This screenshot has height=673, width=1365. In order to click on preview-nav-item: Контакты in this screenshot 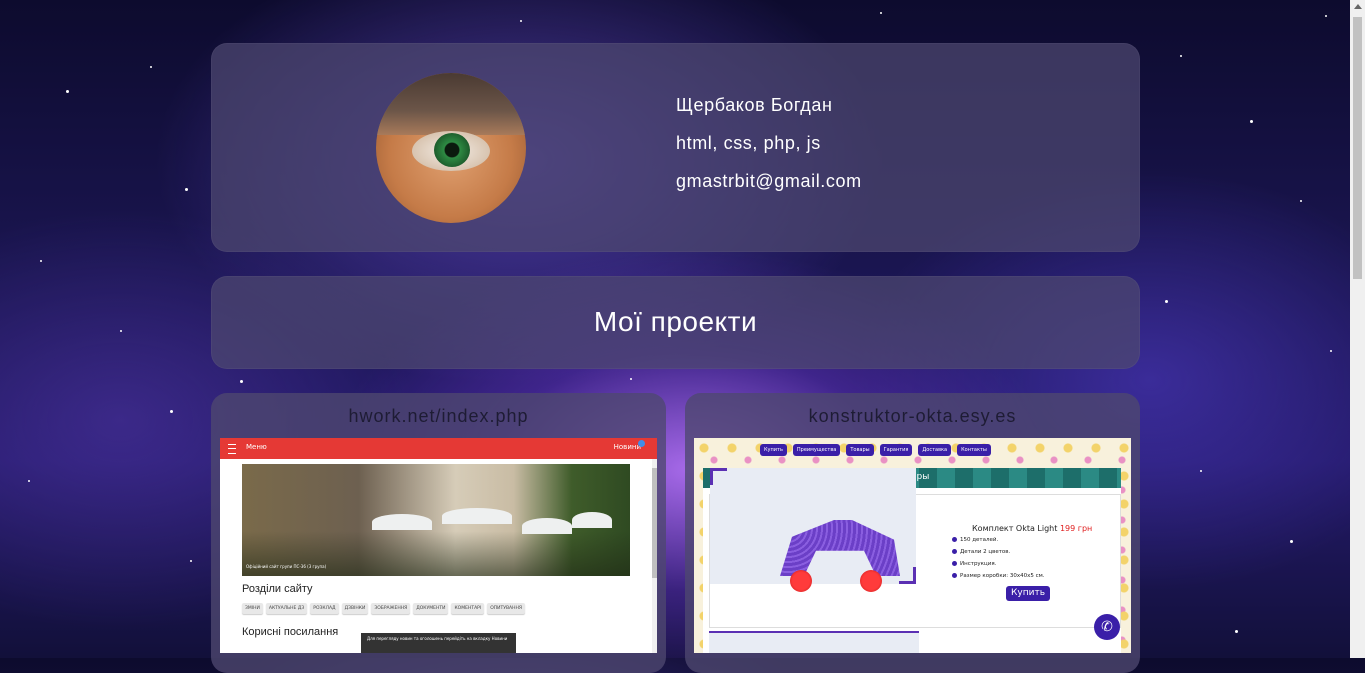, I will do `click(974, 450)`.